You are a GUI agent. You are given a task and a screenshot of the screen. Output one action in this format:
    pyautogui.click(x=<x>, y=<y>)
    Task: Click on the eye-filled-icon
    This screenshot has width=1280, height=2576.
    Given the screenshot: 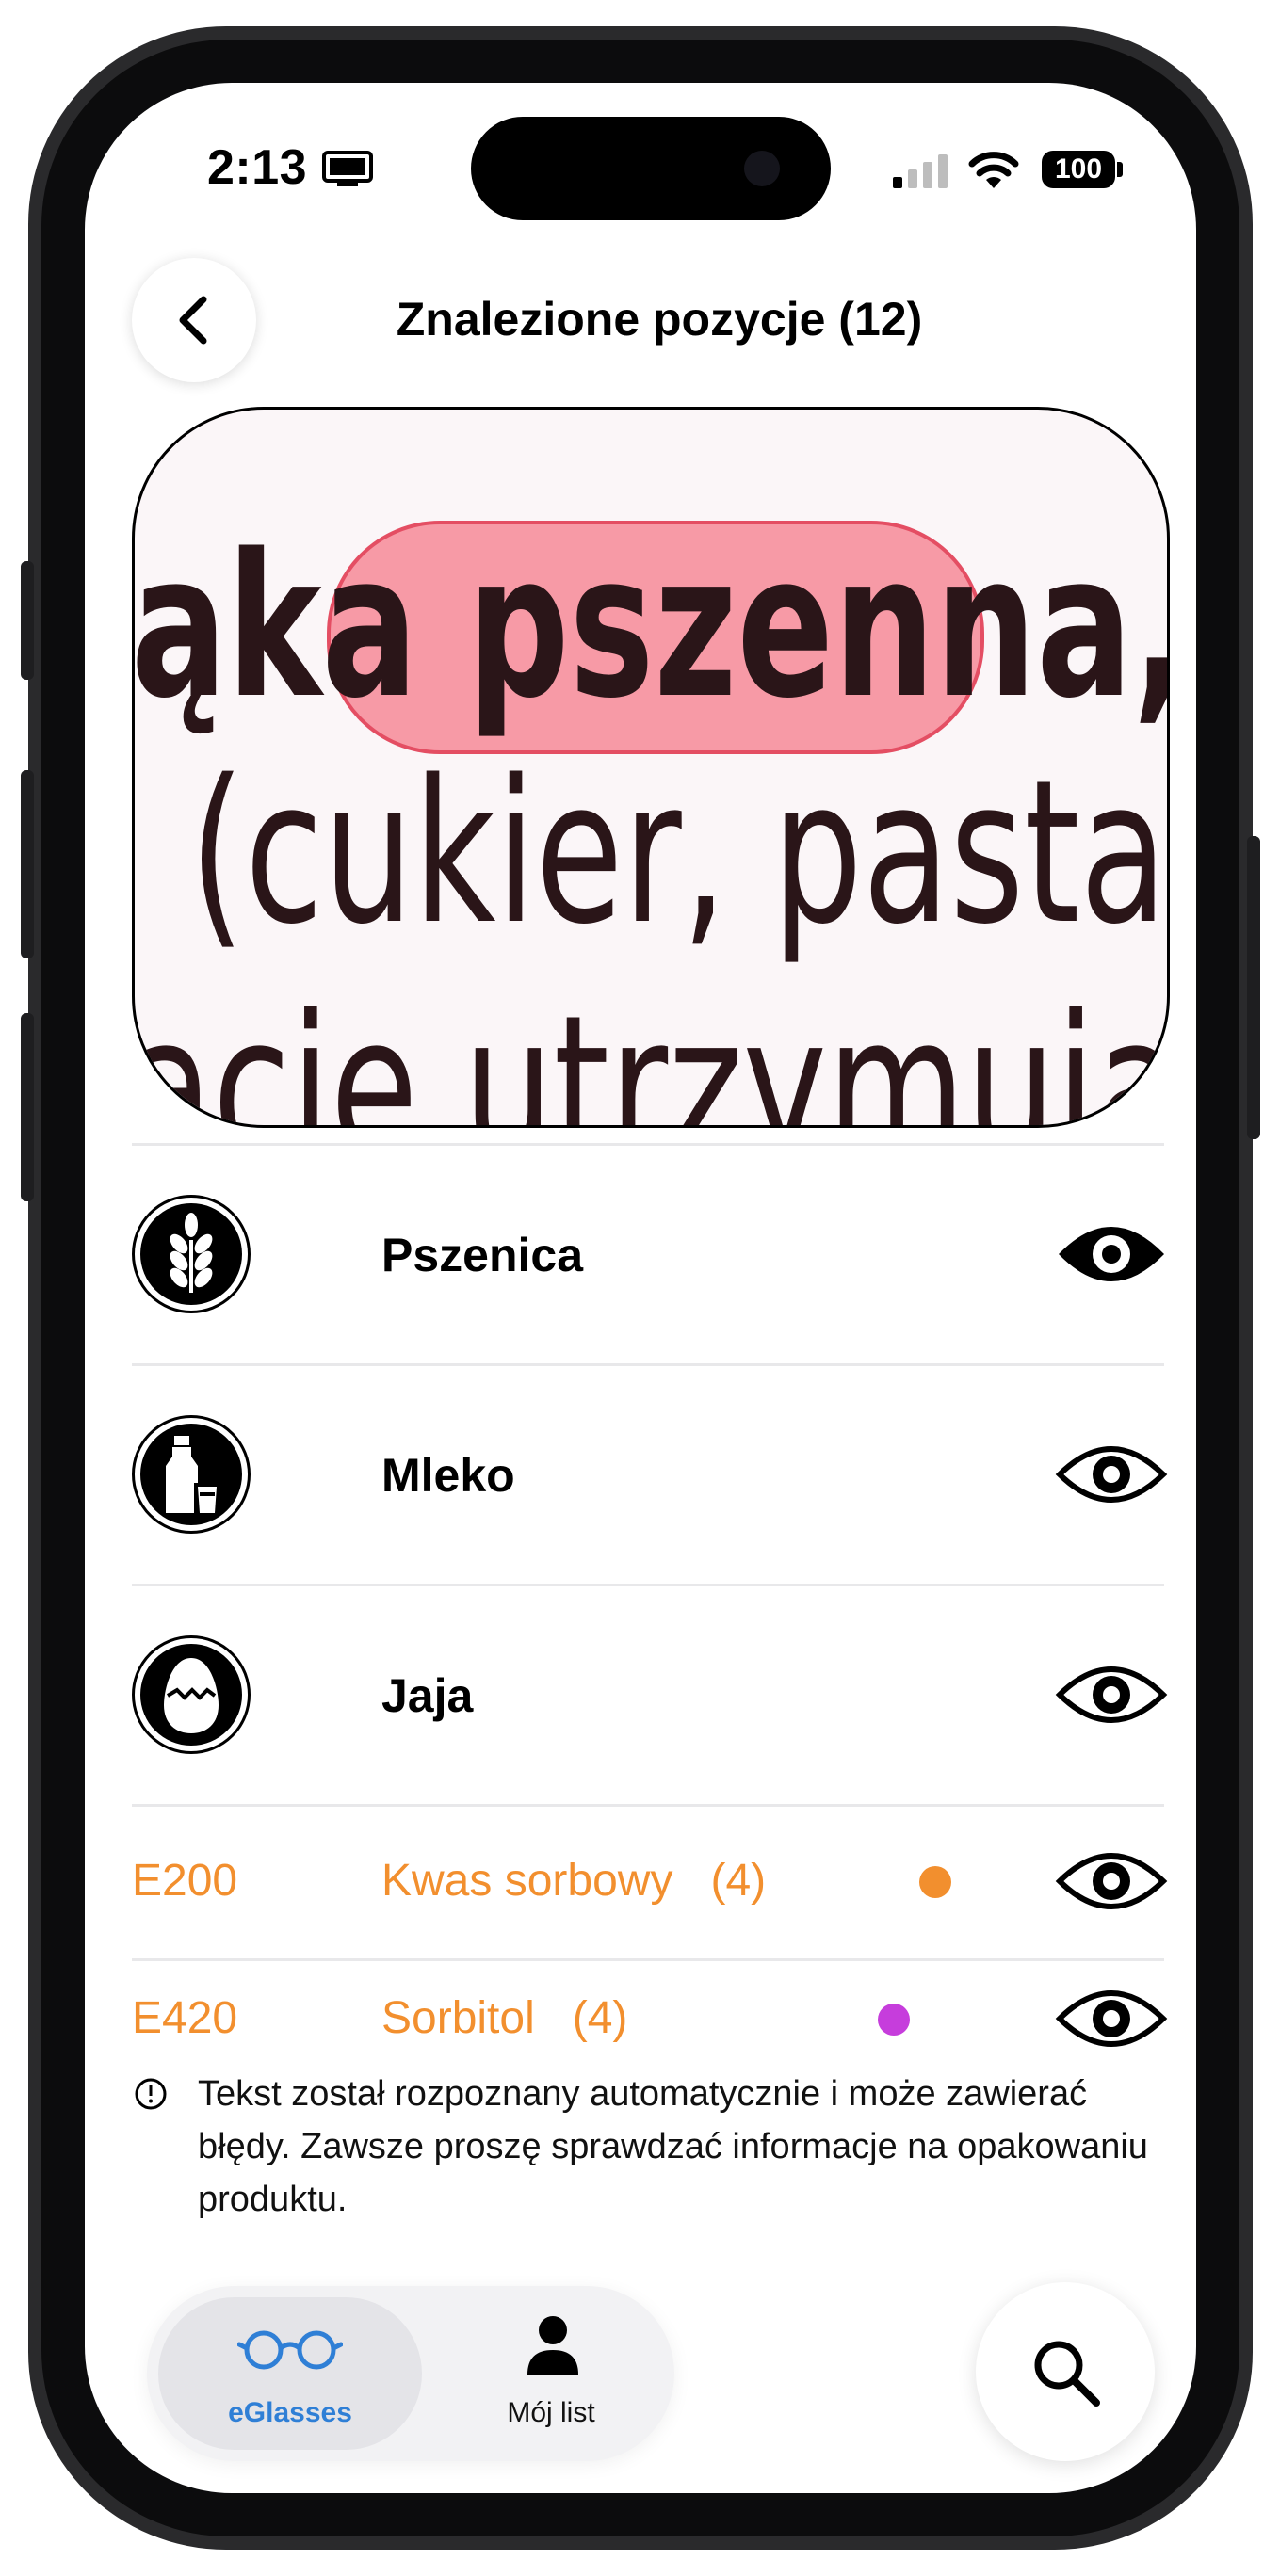 What is the action you would take?
    pyautogui.click(x=1111, y=1254)
    